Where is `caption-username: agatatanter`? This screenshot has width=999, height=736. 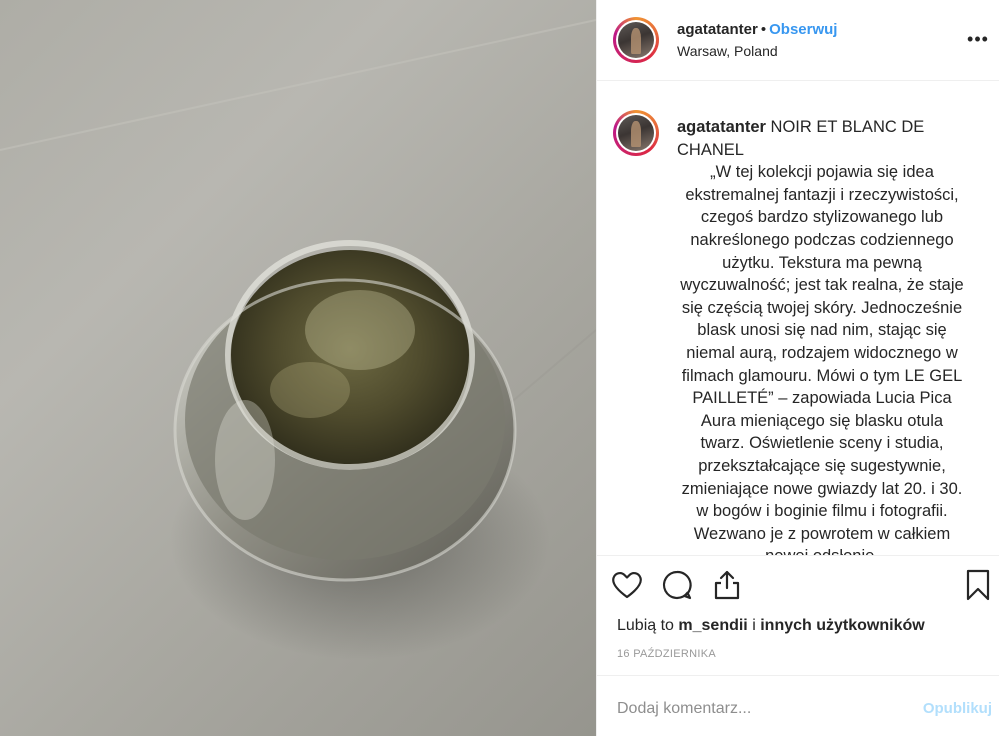 caption-username: agatatanter is located at coordinates (721, 127).